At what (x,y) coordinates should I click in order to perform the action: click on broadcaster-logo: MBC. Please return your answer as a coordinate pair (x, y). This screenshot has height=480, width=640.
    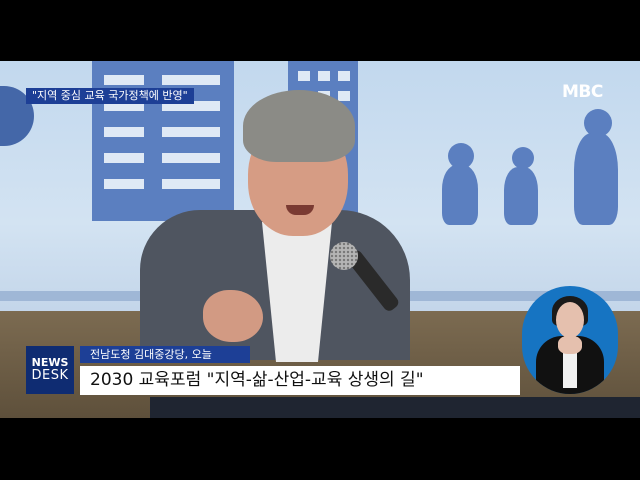
    Looking at the image, I should click on (582, 92).